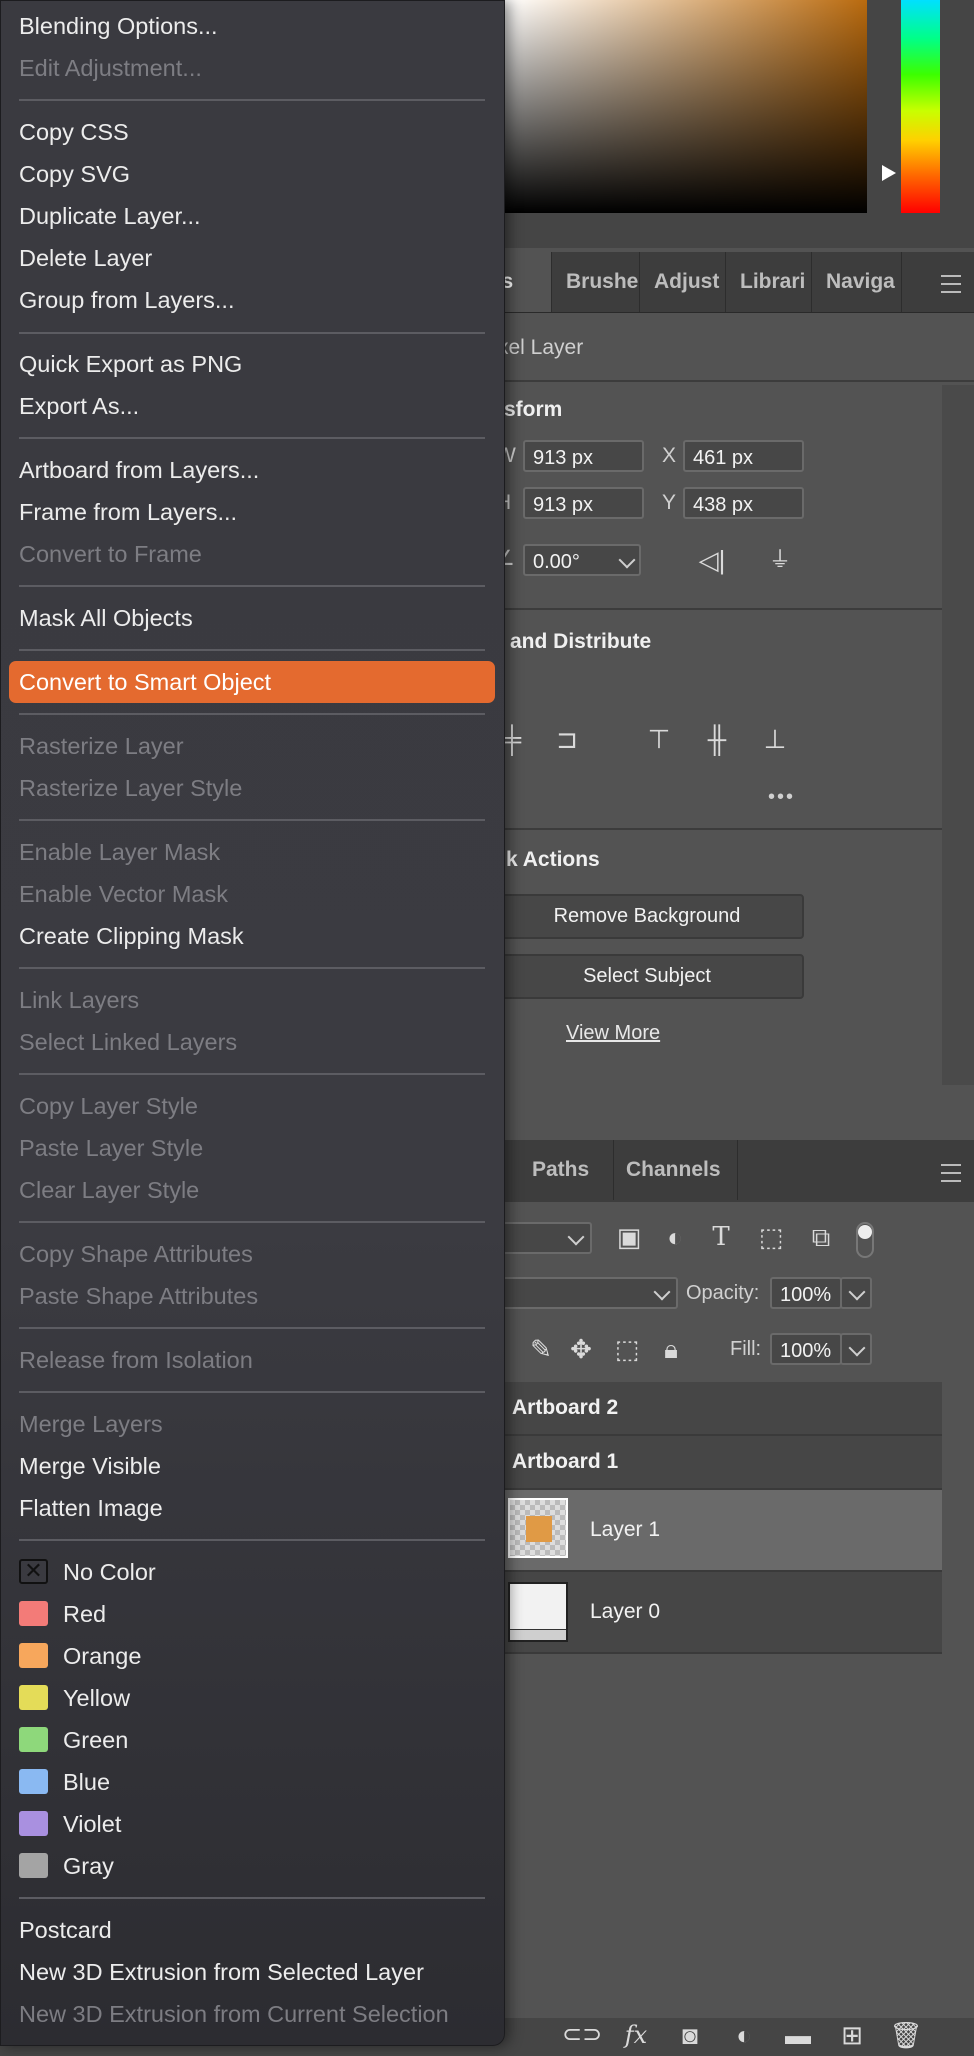 This screenshot has width=974, height=2056. I want to click on align-vertical-center-icon: ╫, so click(717, 739).